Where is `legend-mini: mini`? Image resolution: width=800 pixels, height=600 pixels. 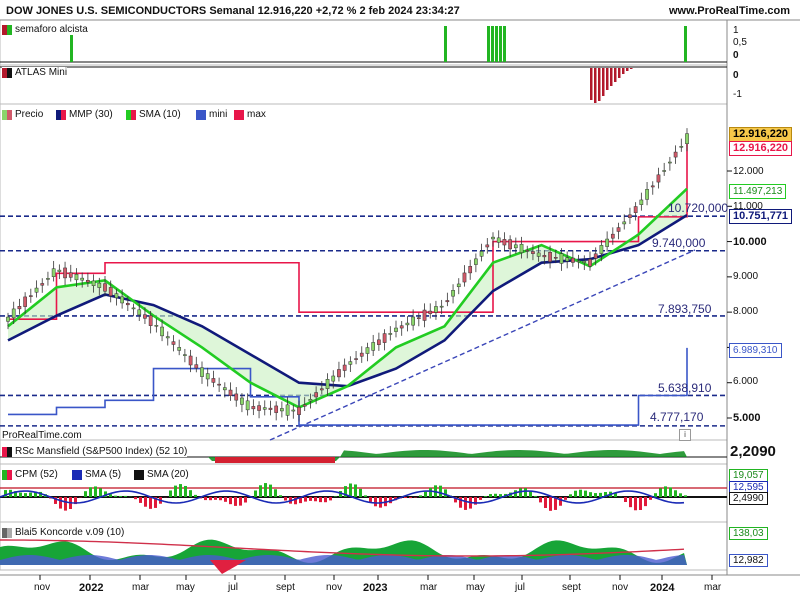 legend-mini: mini is located at coordinates (211, 114).